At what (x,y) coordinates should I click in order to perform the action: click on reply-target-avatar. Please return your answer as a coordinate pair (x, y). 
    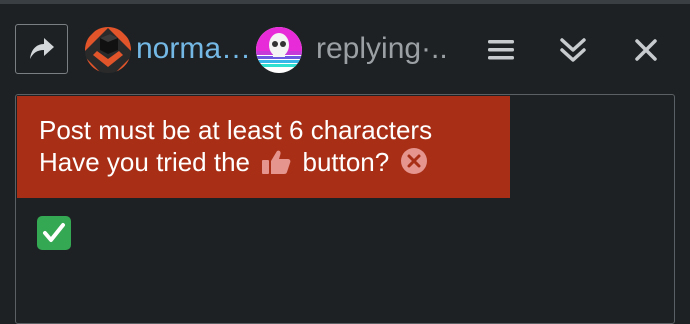
    Looking at the image, I should click on (279, 50).